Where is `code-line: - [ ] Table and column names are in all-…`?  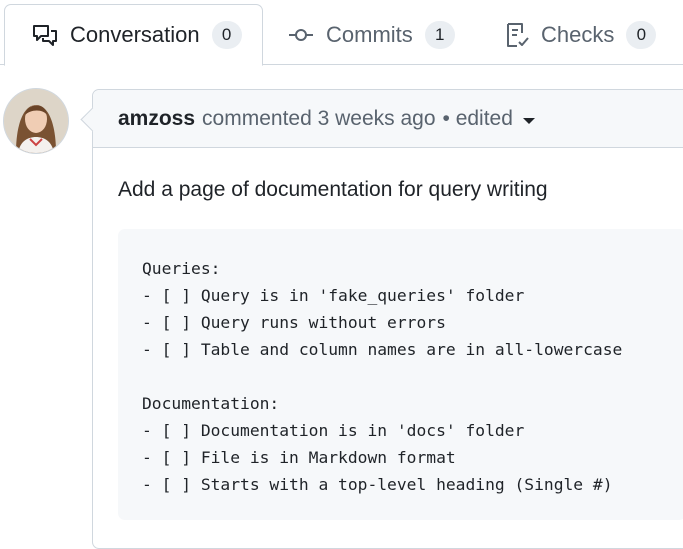 code-line: - [ ] Table and column names are in all-… is located at coordinates (382, 349).